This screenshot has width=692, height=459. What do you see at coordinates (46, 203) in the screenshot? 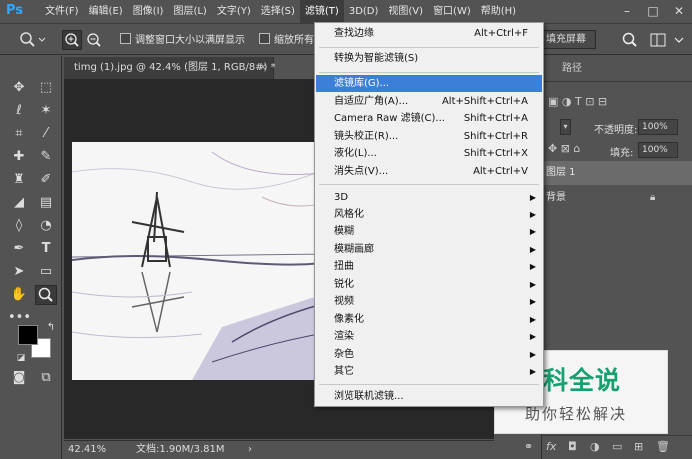
I see `gradient-tool-icon: ▤` at bounding box center [46, 203].